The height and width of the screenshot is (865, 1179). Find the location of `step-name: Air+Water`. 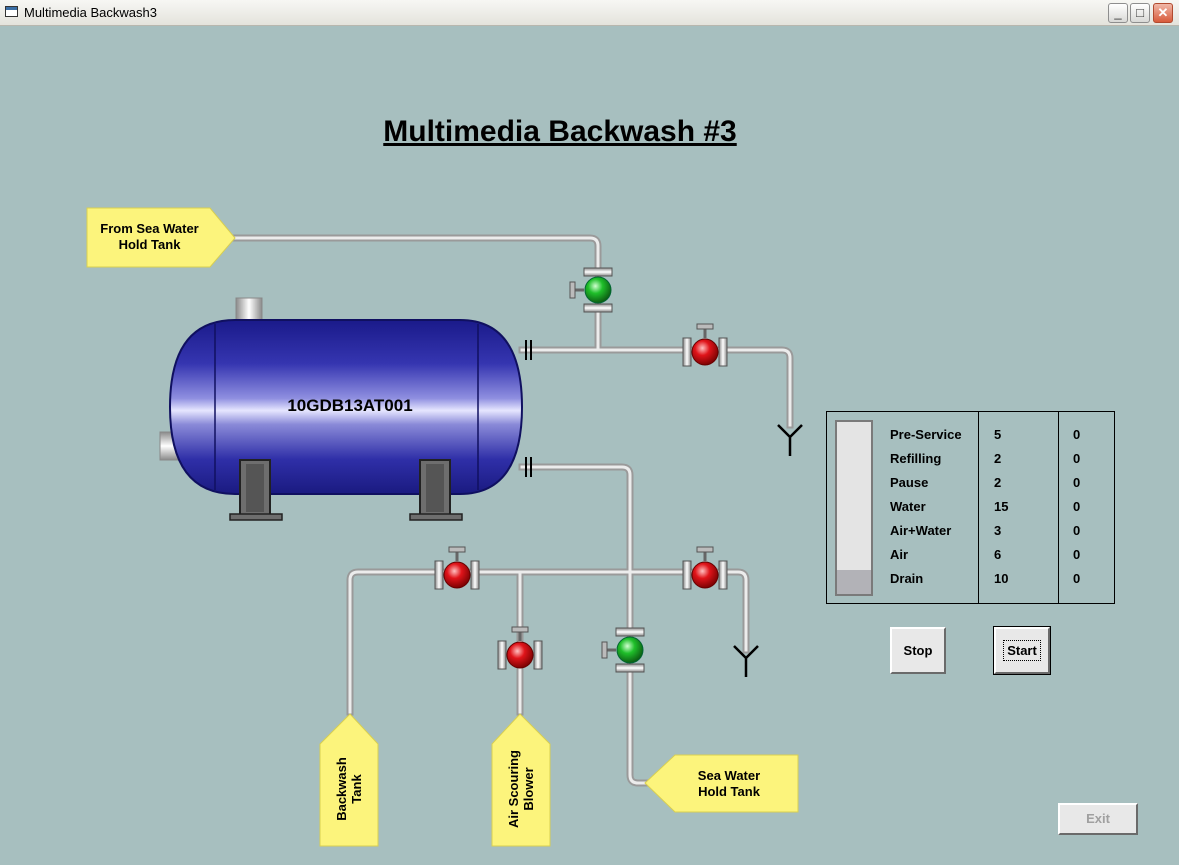

step-name: Air+Water is located at coordinates (921, 530).